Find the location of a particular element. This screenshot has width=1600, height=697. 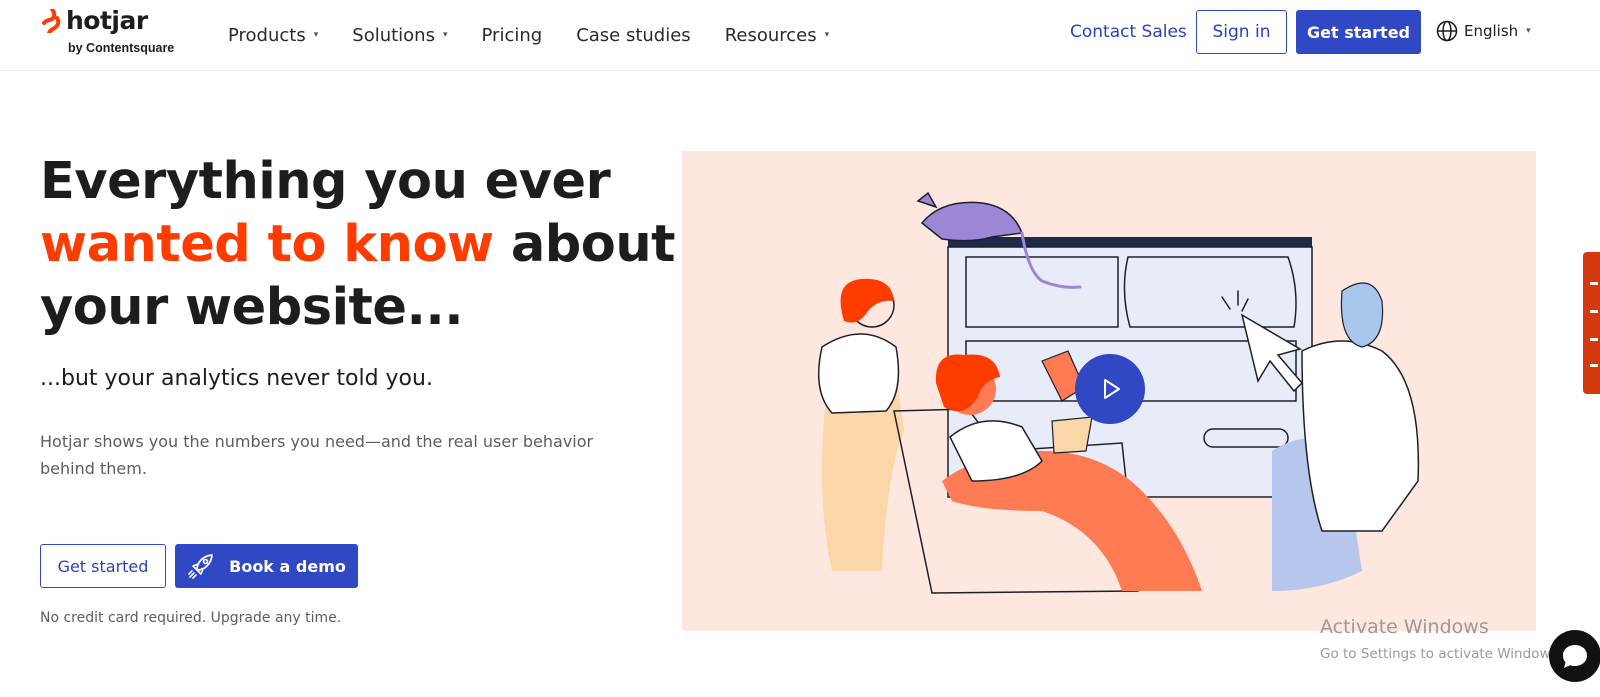

chat-launcher is located at coordinates (1574, 656).